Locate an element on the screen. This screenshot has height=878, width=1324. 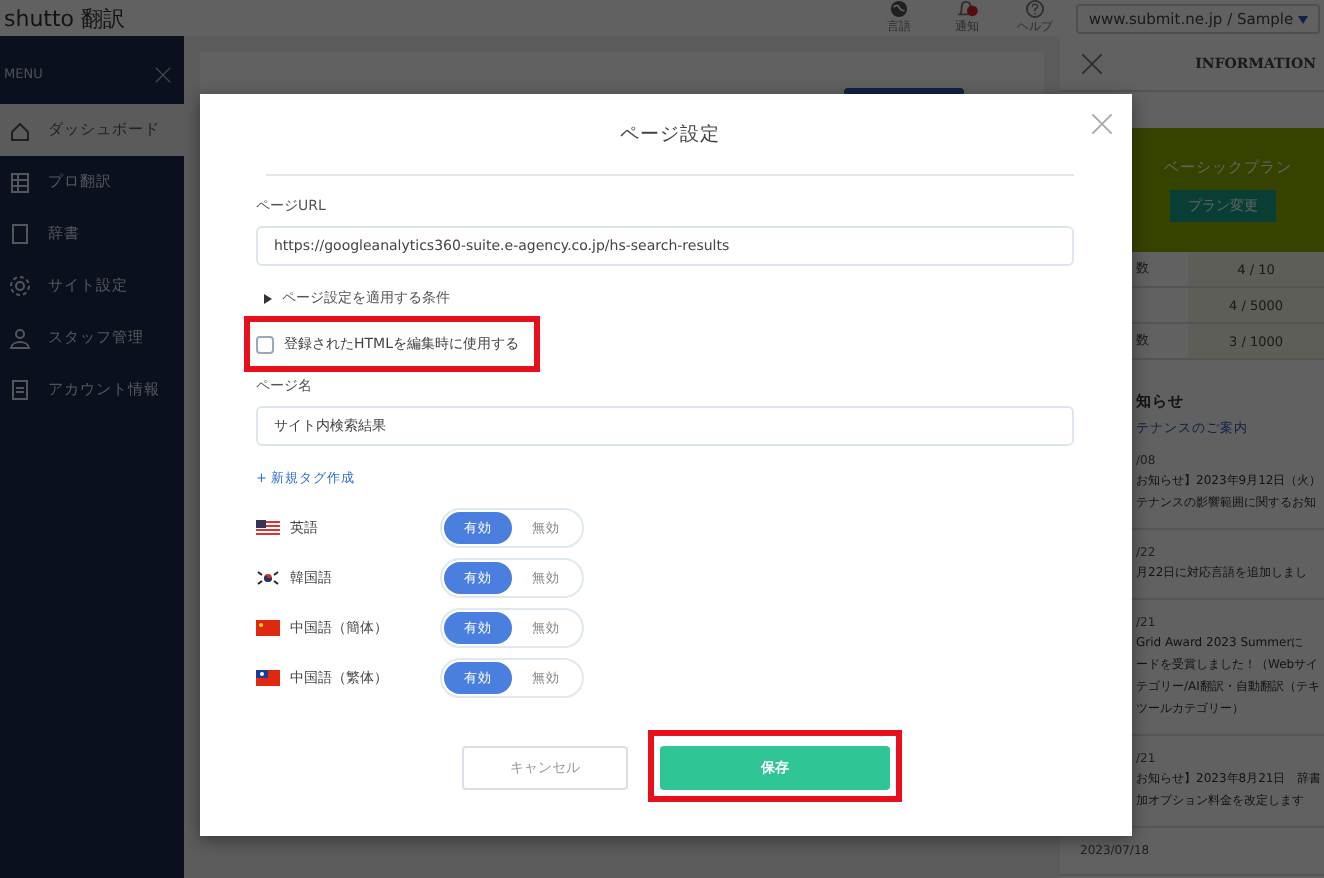
dialog-title: ページ設定 is located at coordinates (670, 134).